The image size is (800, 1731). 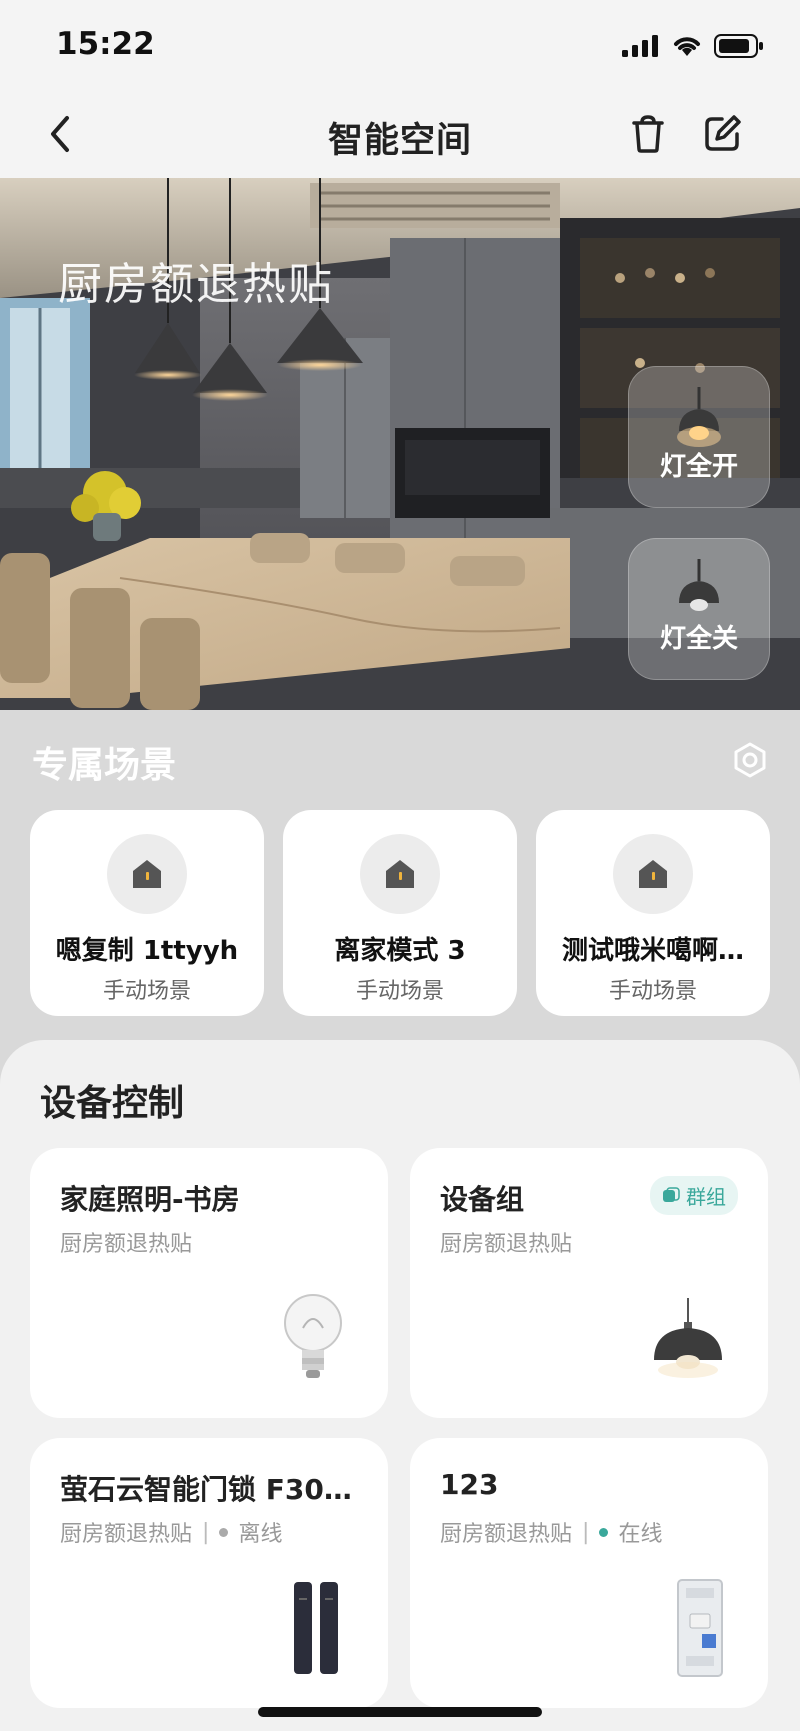 I want to click on status-icons, so click(x=693, y=46).